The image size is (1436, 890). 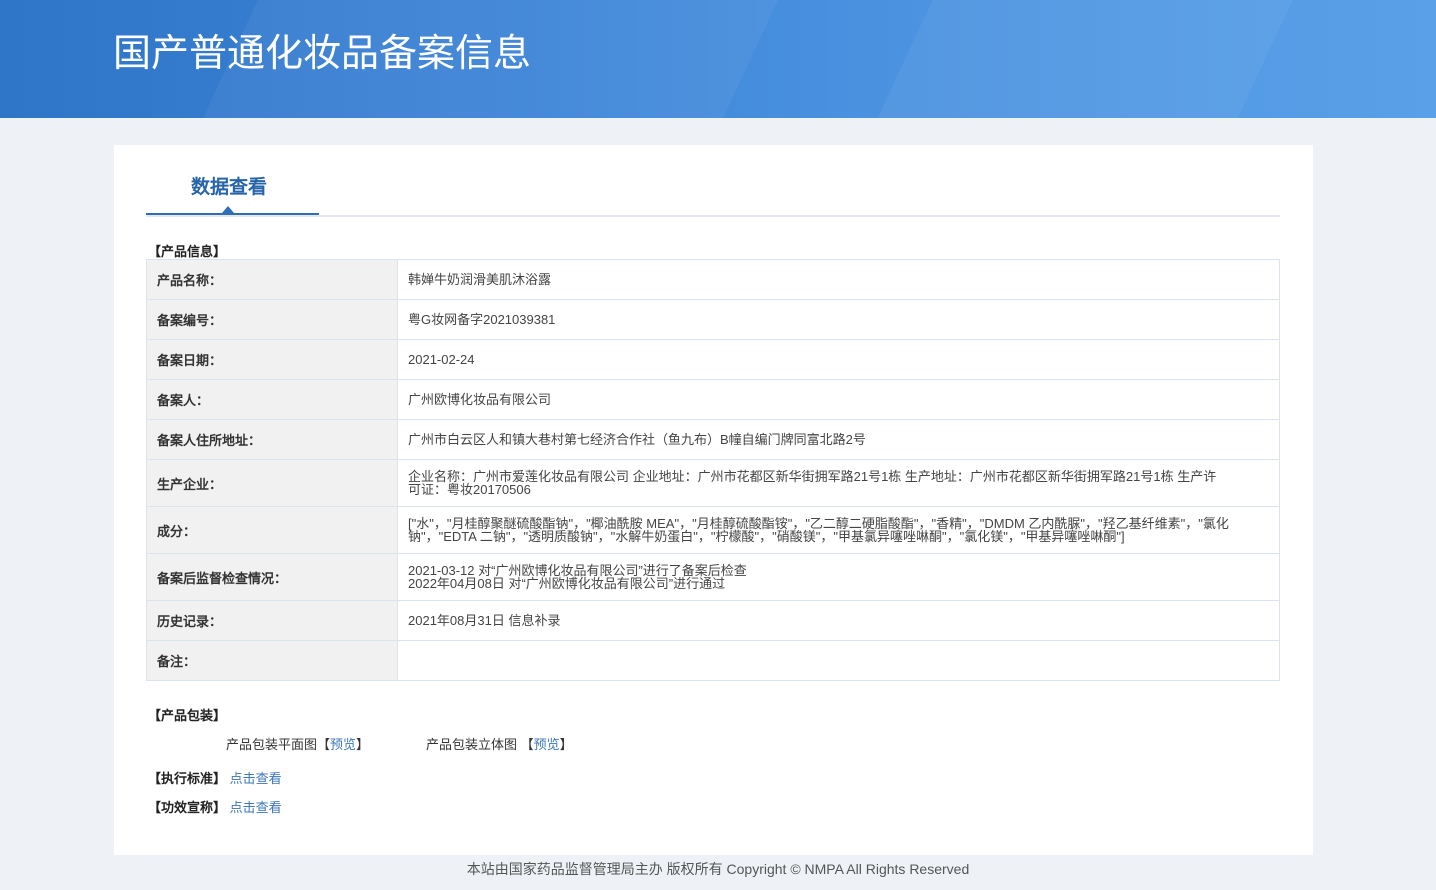 I want to click on header-banner: 国产普通化妆品备案信息, so click(x=718, y=59).